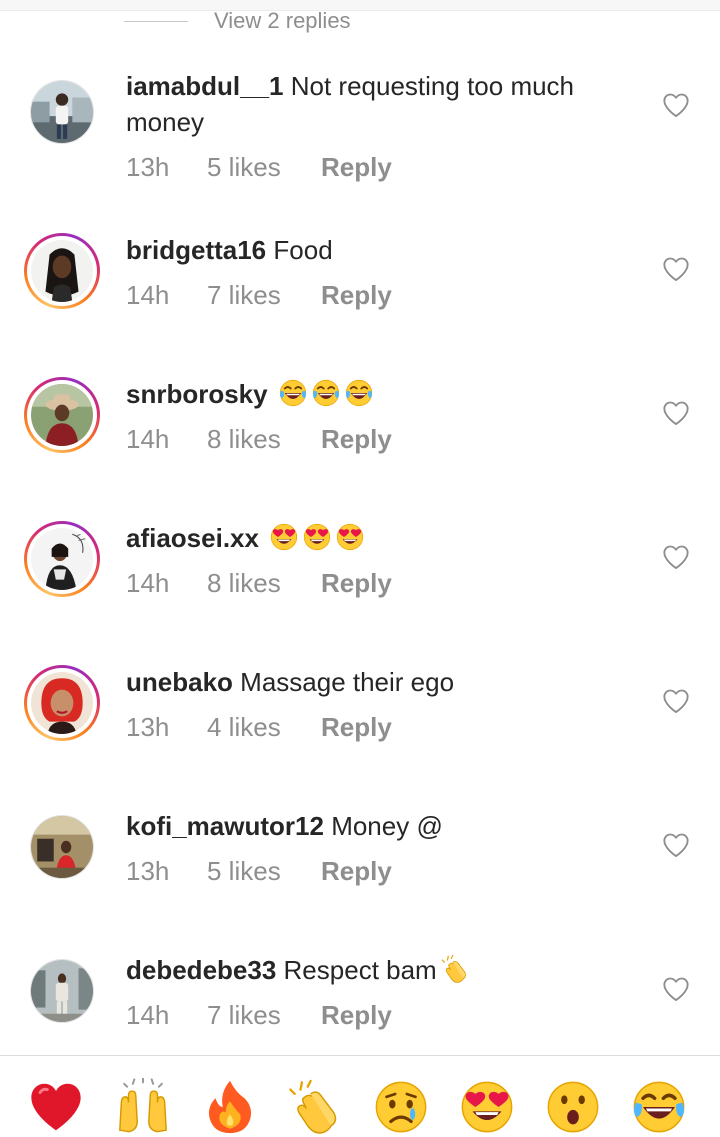 The width and height of the screenshot is (720, 1137). I want to click on comment-body: bridgetta16 Food, so click(373, 250).